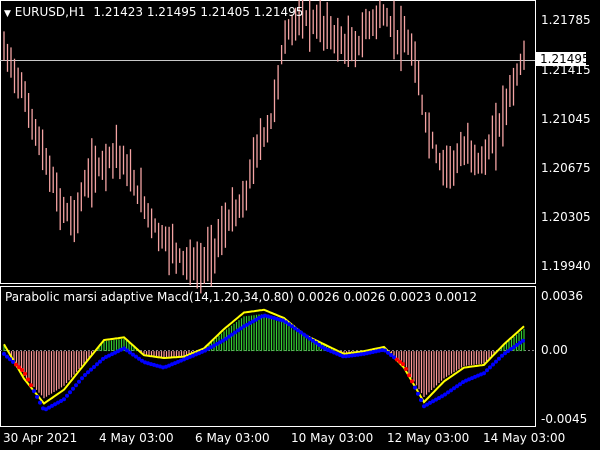 The image size is (600, 450). What do you see at coordinates (456, 297) in the screenshot?
I see `indicator-value-4: 0.0012` at bounding box center [456, 297].